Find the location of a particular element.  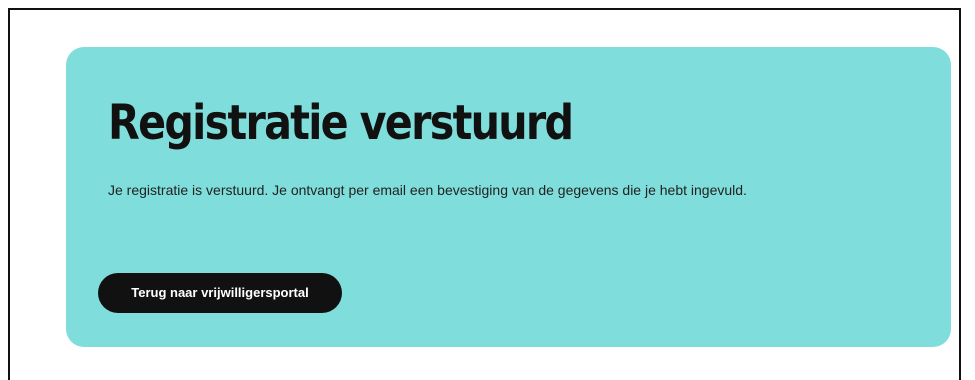

back-to-portal-button: Terug naar vrijwilligersportal is located at coordinates (220, 293).